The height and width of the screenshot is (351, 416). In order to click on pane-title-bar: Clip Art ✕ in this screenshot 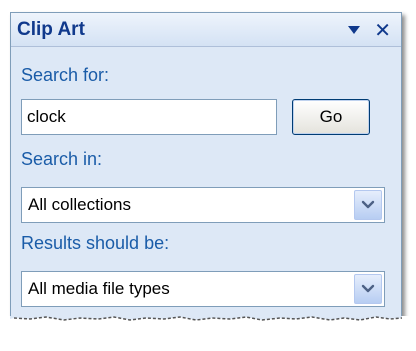, I will do `click(206, 30)`.